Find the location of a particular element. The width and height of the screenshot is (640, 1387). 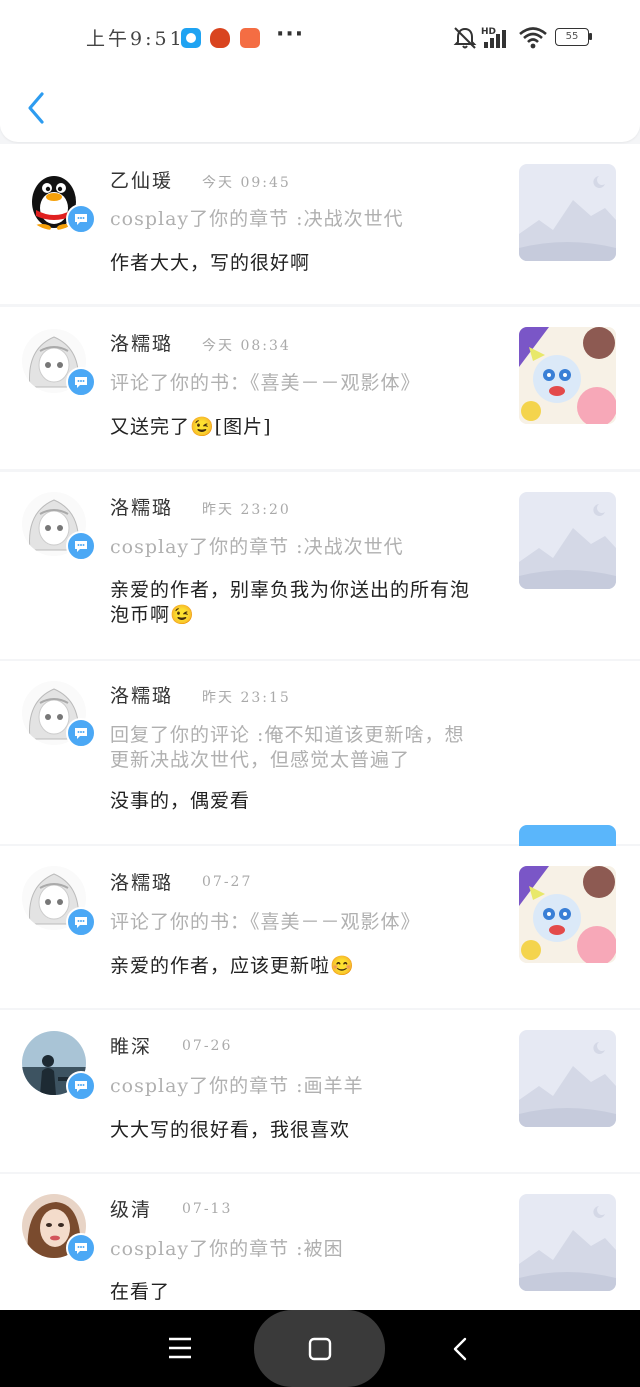

more-notifications-icon: ··· is located at coordinates (290, 34).